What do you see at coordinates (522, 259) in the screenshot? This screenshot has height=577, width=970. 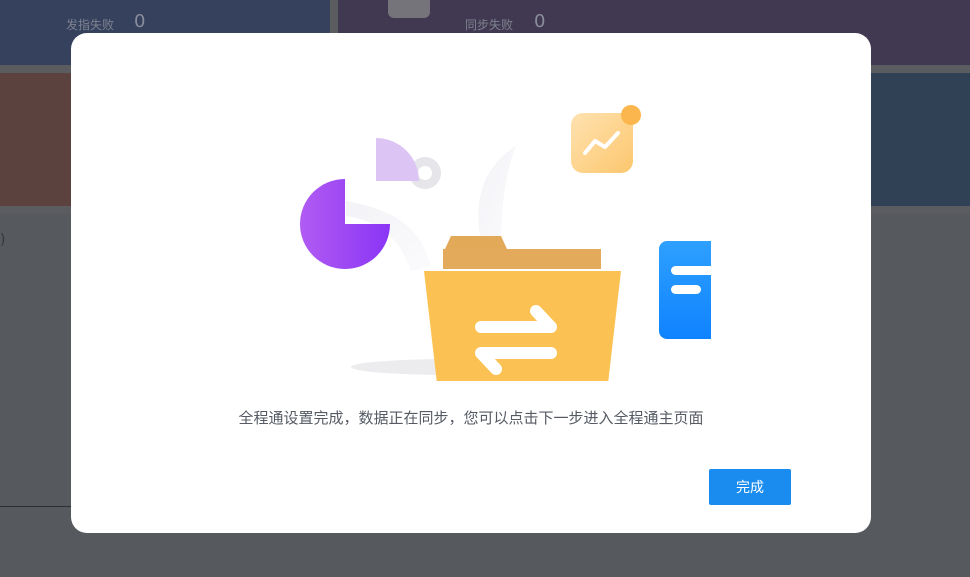 I see `folder-back` at bounding box center [522, 259].